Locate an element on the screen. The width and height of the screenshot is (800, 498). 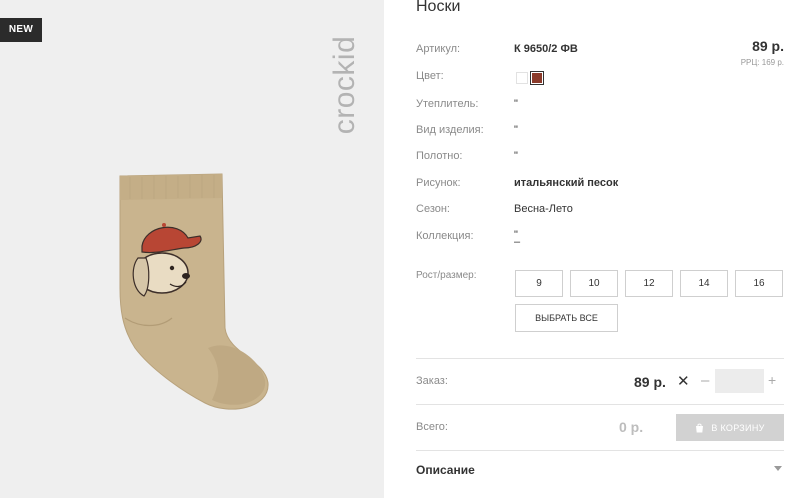
fabric-label: Полотно: is located at coordinates (439, 156).